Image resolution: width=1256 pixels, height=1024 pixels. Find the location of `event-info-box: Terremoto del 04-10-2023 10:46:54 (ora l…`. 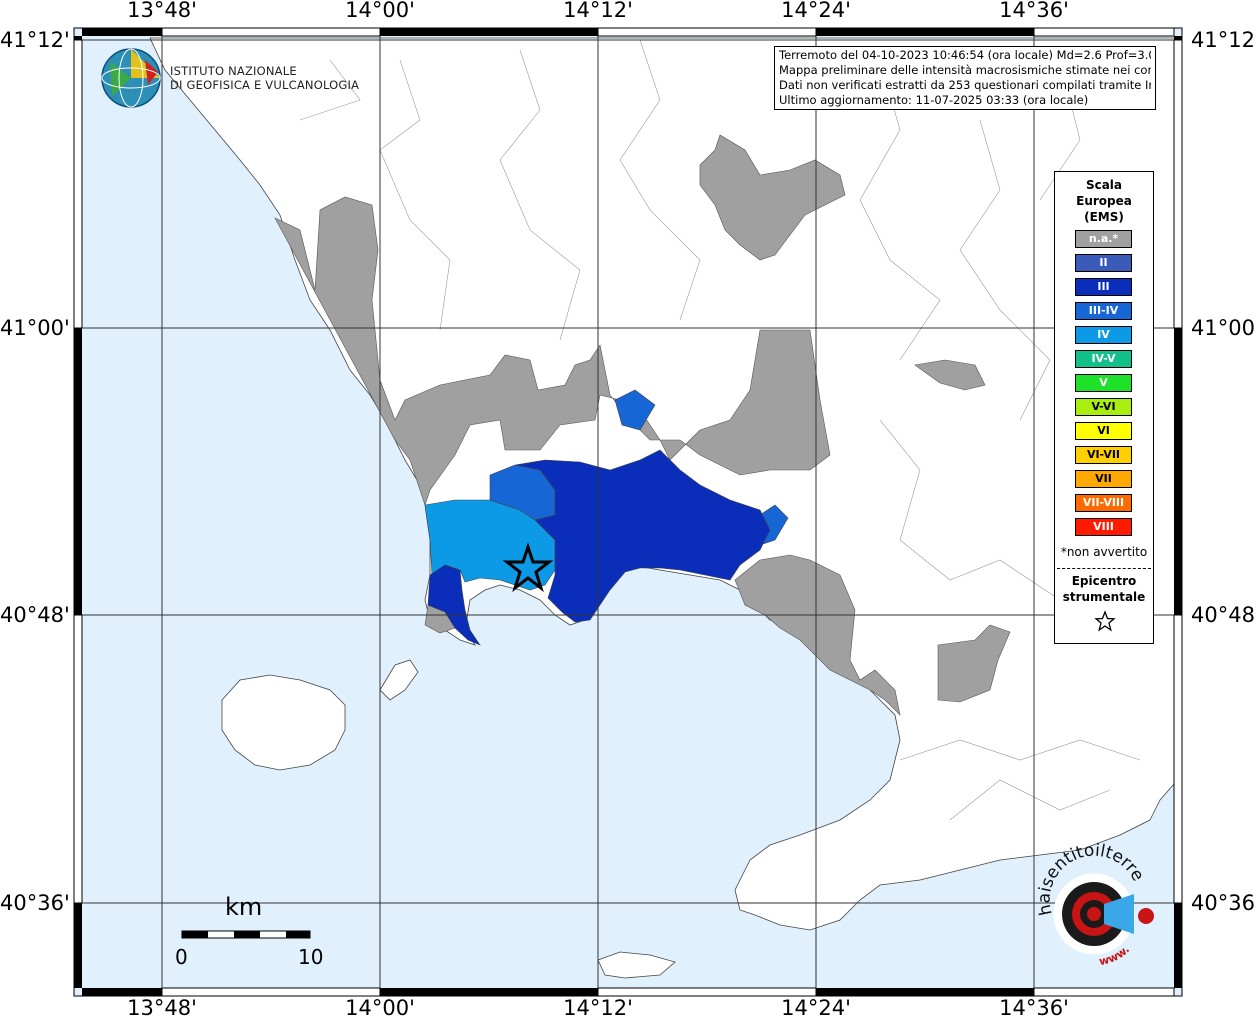

event-info-box: Terremoto del 04-10-2023 10:46:54 (ora l… is located at coordinates (965, 78).